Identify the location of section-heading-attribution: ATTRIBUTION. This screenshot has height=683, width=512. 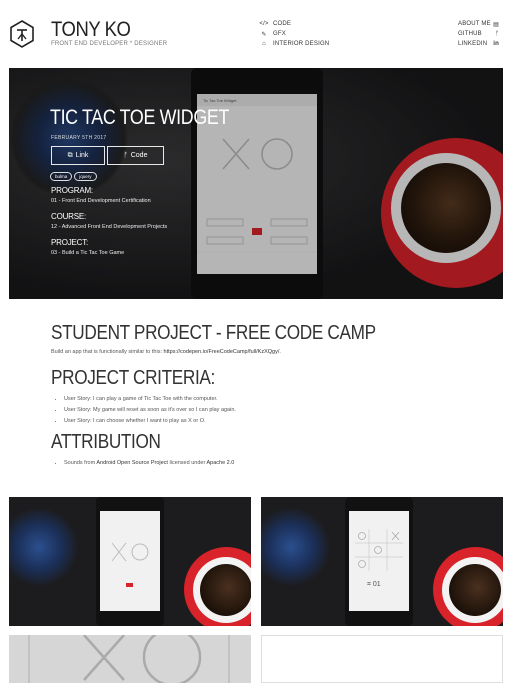
(106, 442).